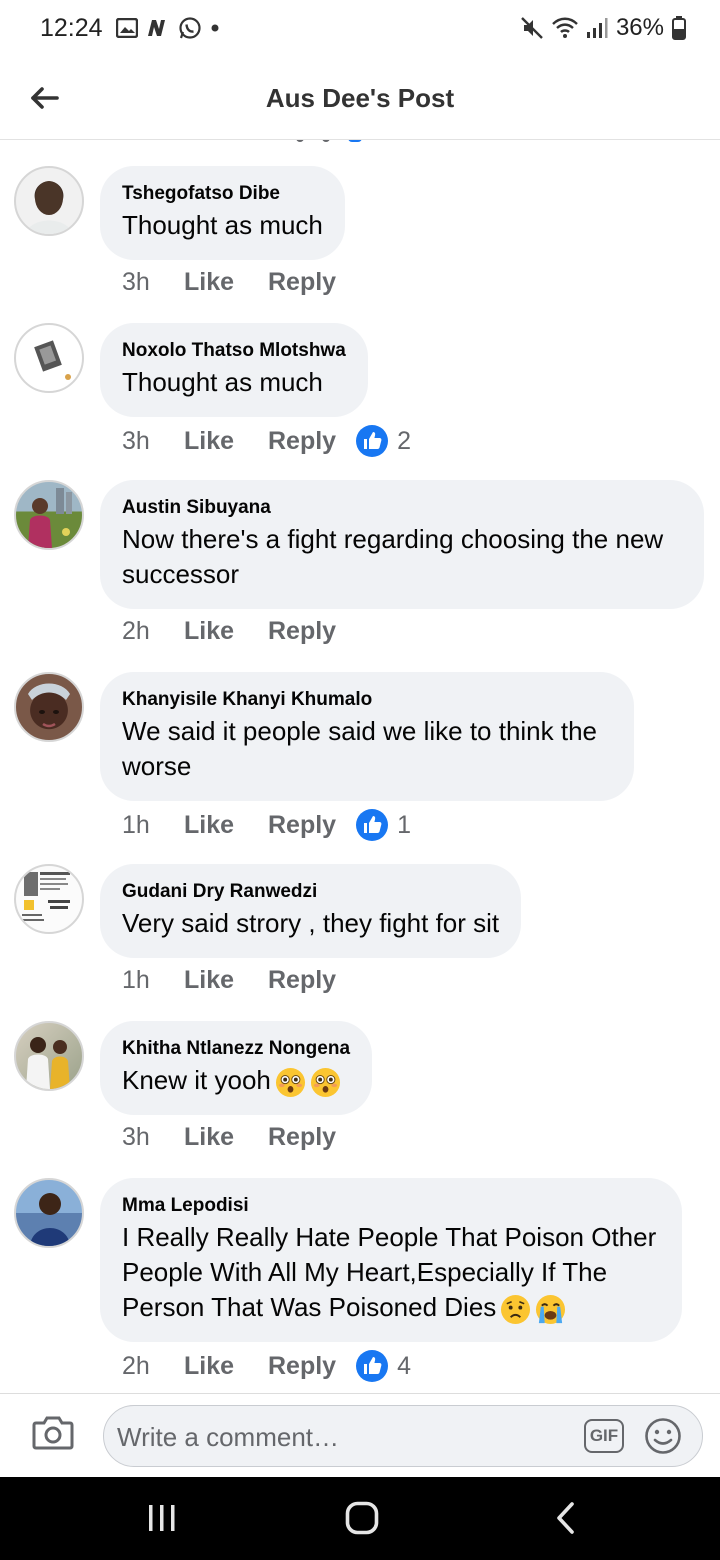 Image resolution: width=720 pixels, height=1560 pixels. What do you see at coordinates (222, 194) in the screenshot?
I see `comment-author: Tshegofatso Dibe` at bounding box center [222, 194].